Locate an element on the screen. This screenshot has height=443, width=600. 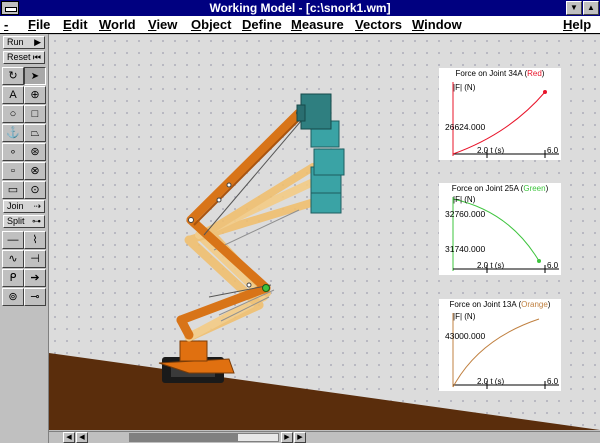
torque-tool: ⊸ is located at coordinates (35, 297).